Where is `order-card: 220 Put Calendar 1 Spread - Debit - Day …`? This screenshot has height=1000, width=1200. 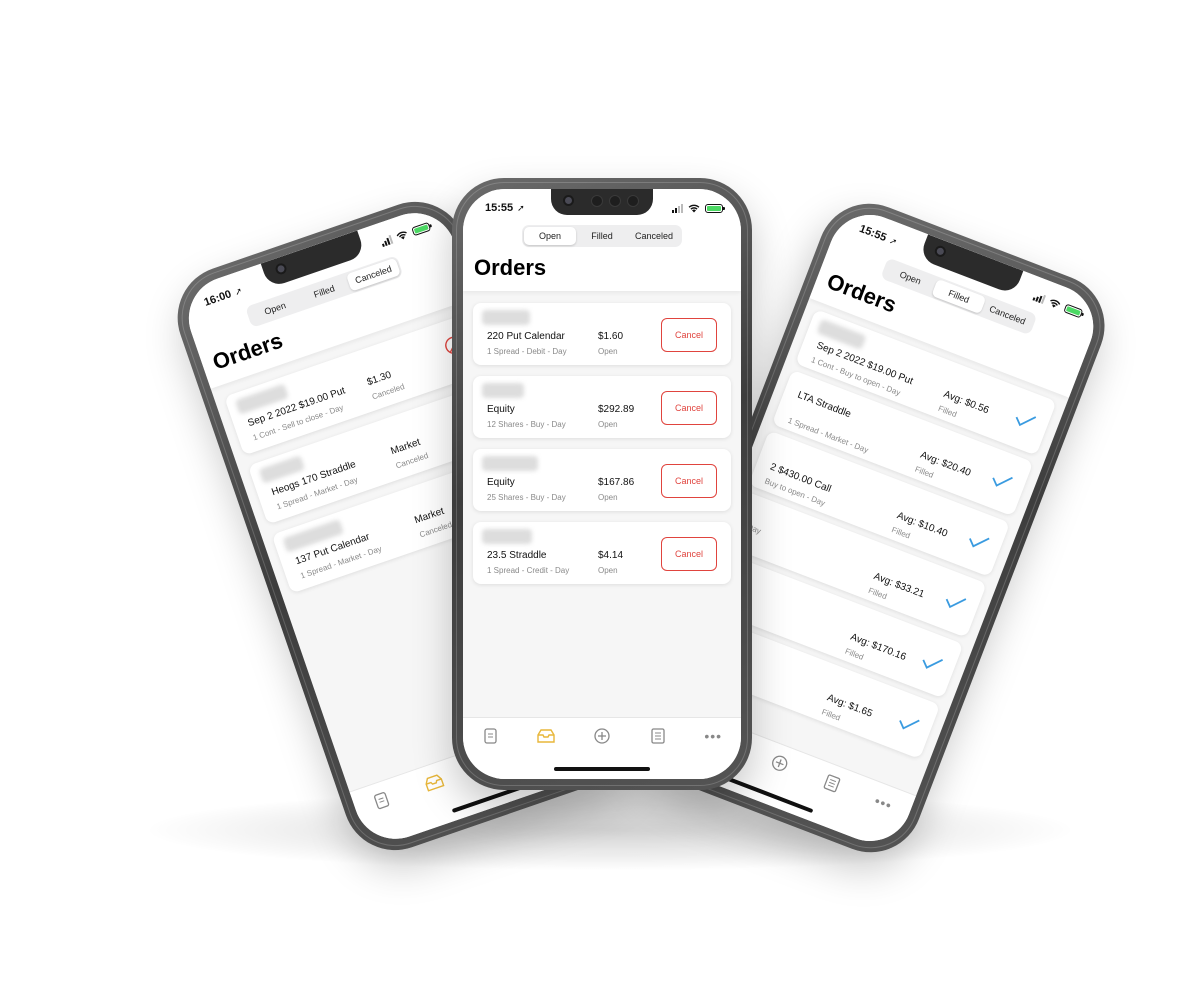 order-card: 220 Put Calendar 1 Spread - Debit - Day … is located at coordinates (602, 334).